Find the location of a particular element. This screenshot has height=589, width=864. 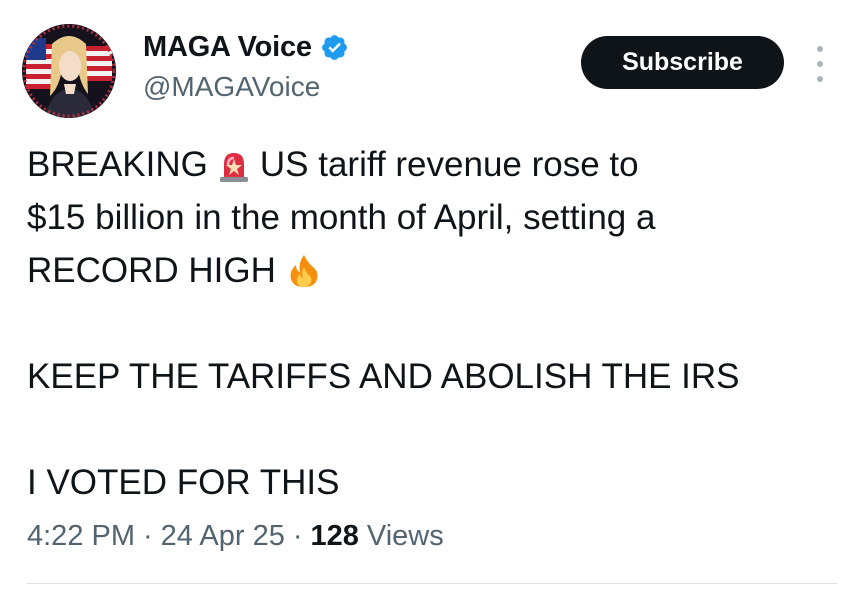

avatar is located at coordinates (69, 71).